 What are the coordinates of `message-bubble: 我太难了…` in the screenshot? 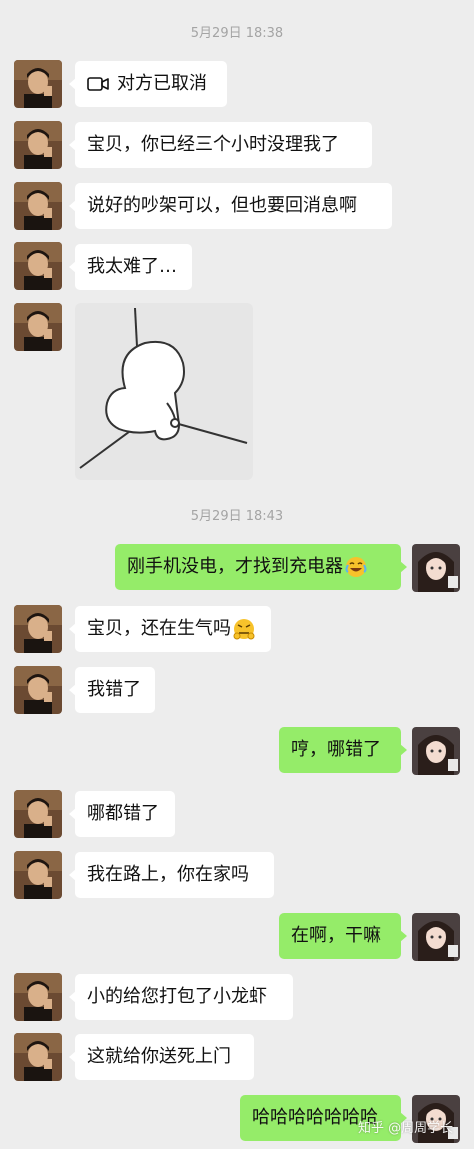 It's located at (130, 267).